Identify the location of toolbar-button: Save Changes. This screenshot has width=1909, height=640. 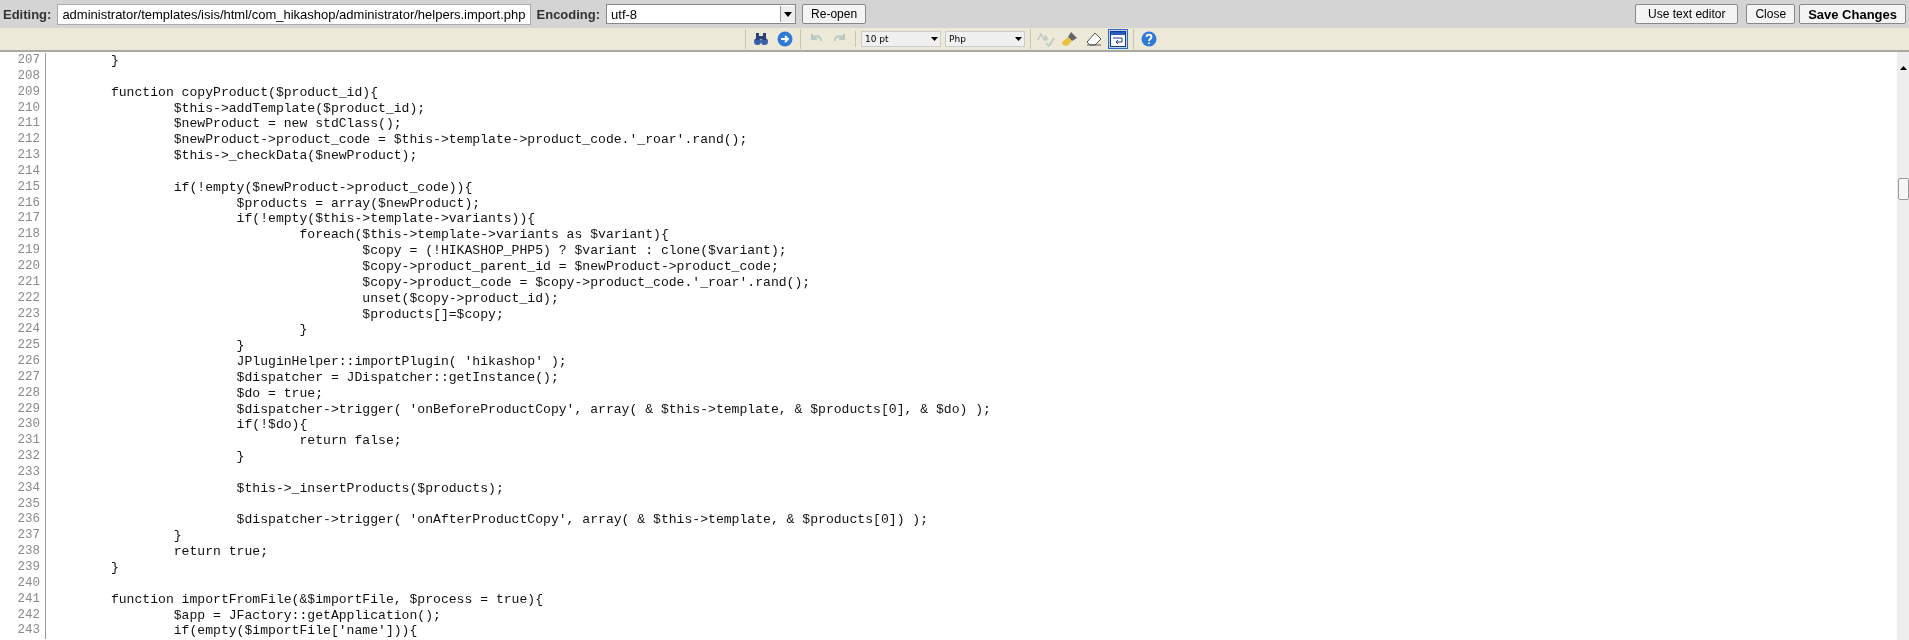
(1852, 14).